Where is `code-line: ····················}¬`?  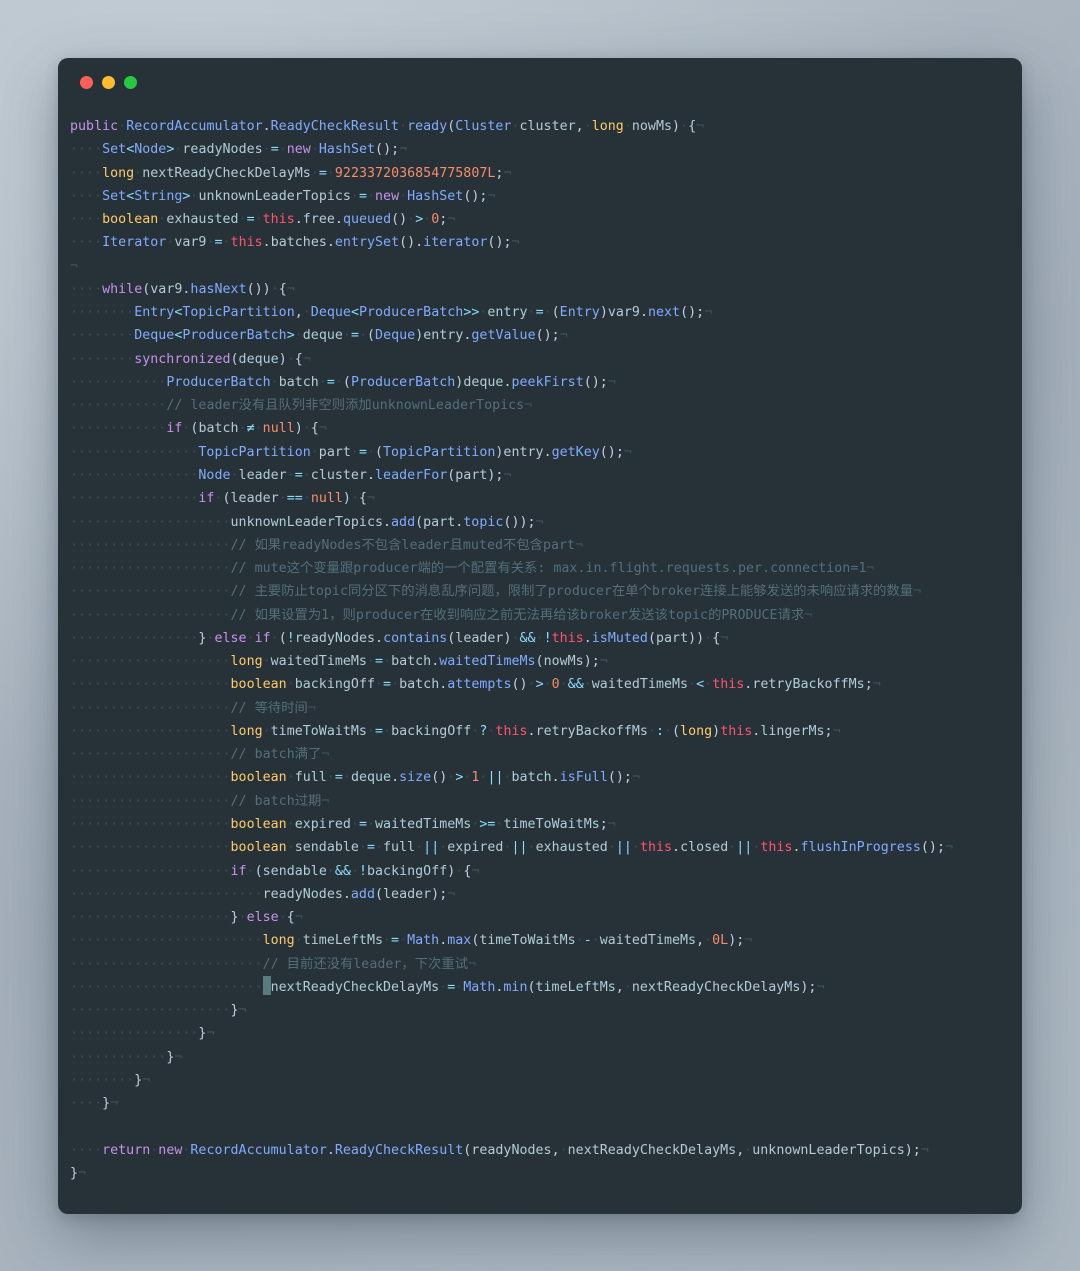 code-line: ····················}¬ is located at coordinates (546, 1010).